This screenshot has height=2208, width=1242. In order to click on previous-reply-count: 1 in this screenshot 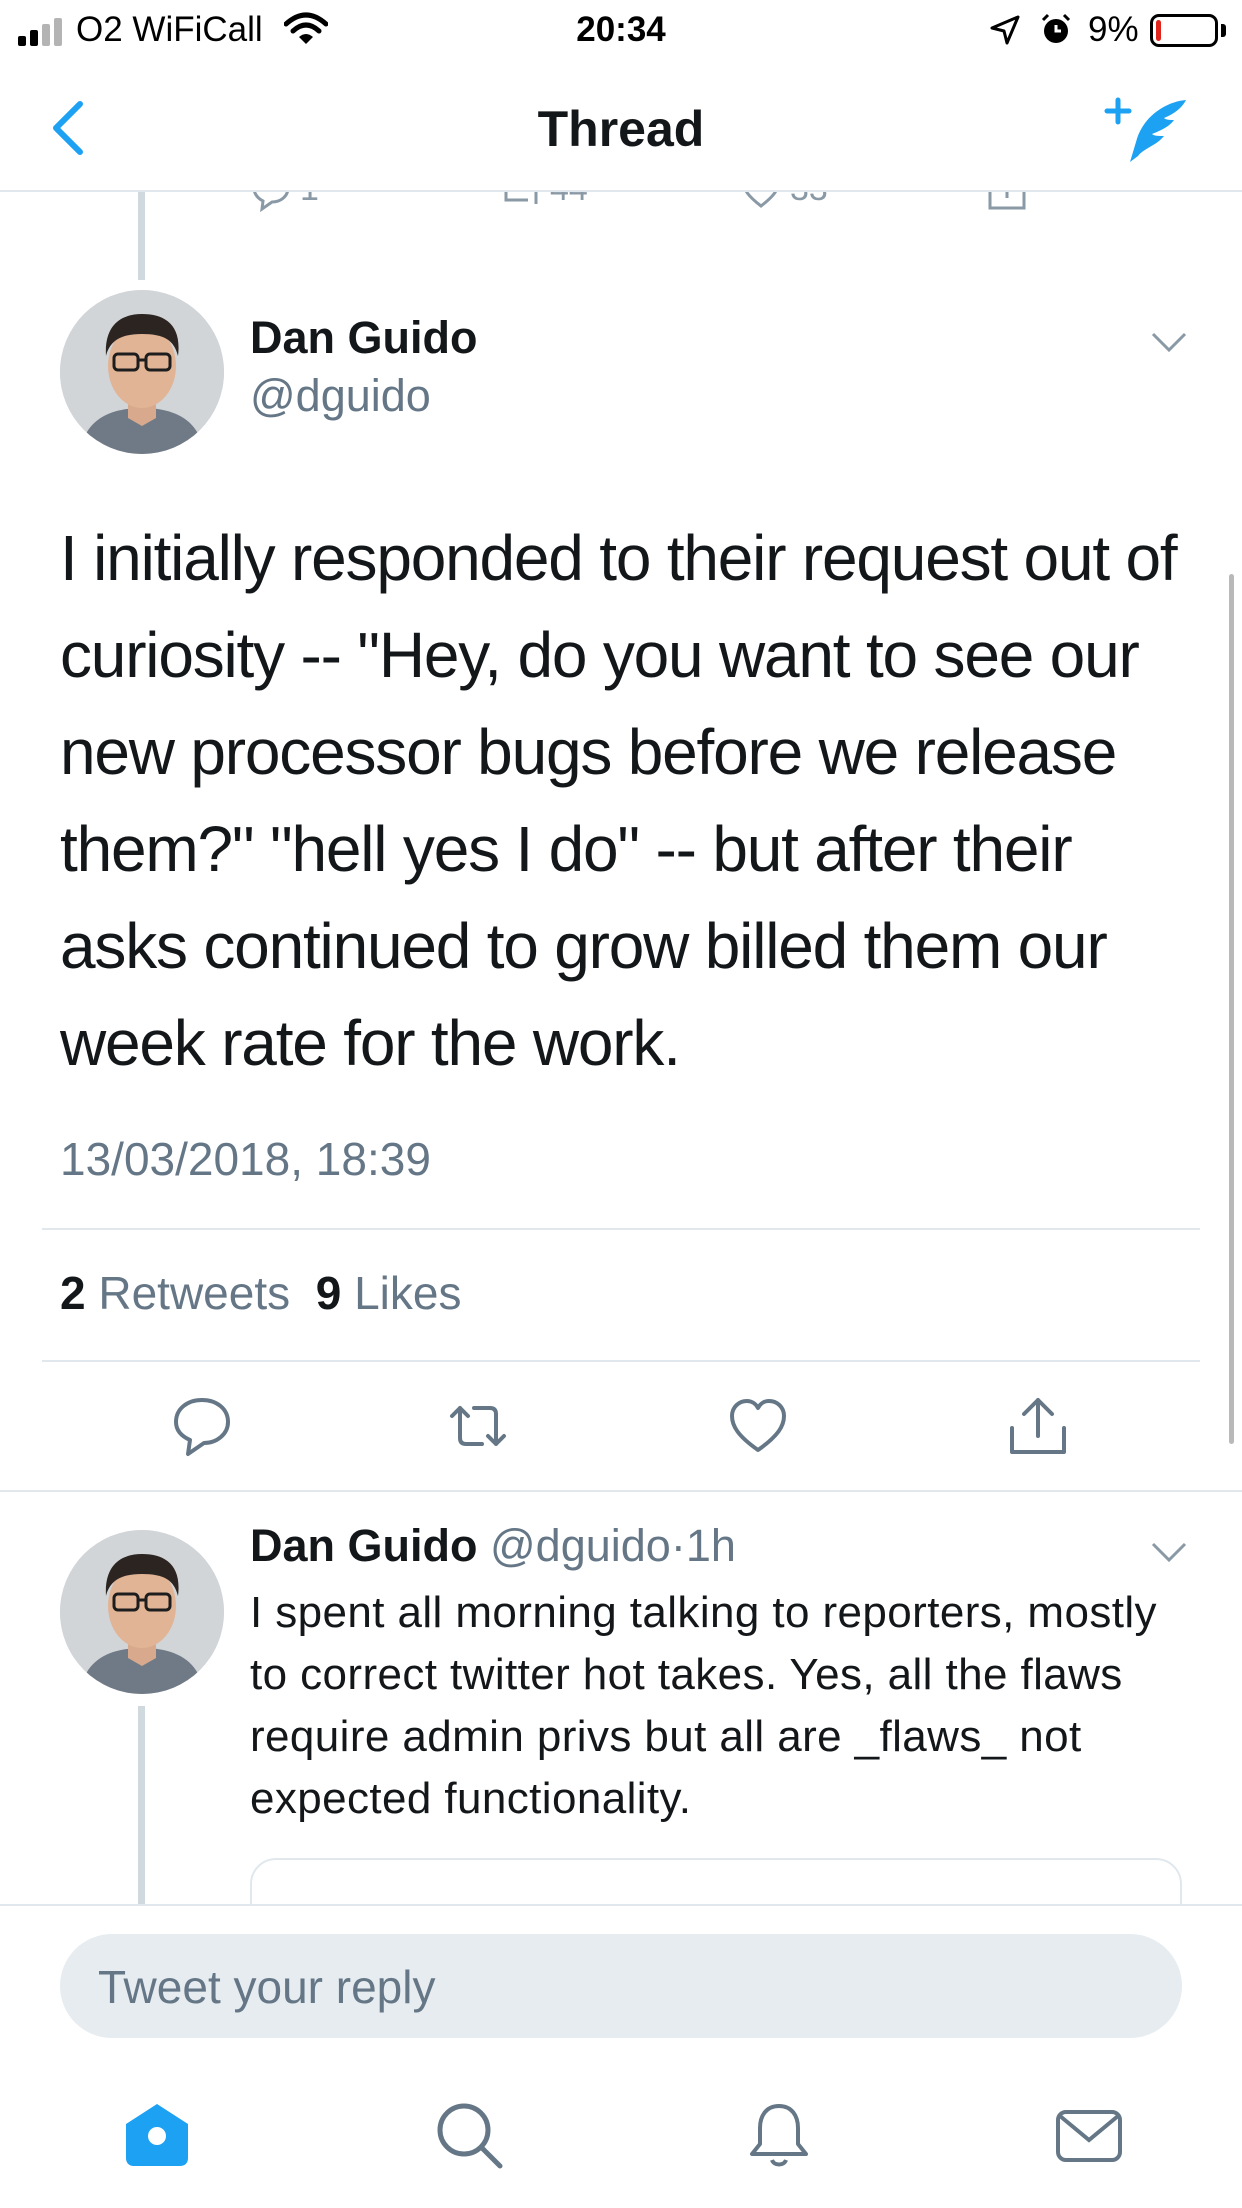, I will do `click(309, 200)`.